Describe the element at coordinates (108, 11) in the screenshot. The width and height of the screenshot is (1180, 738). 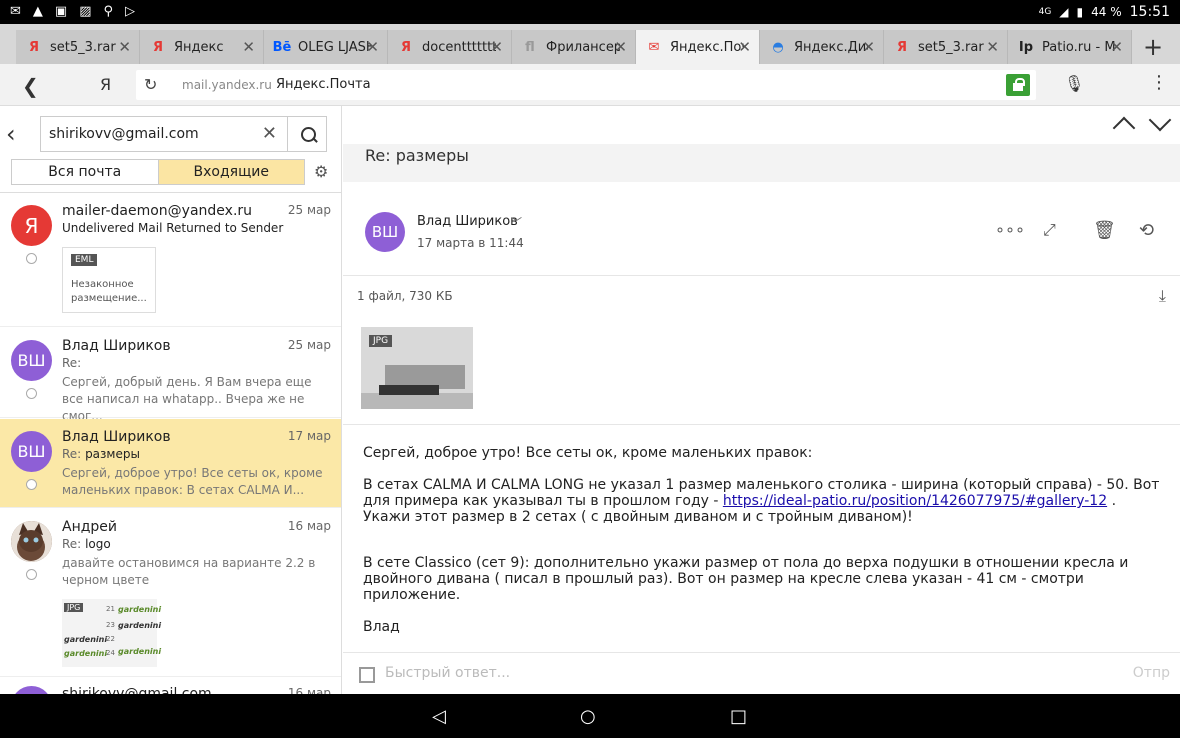
I see `key-icon: ⚲` at that location.